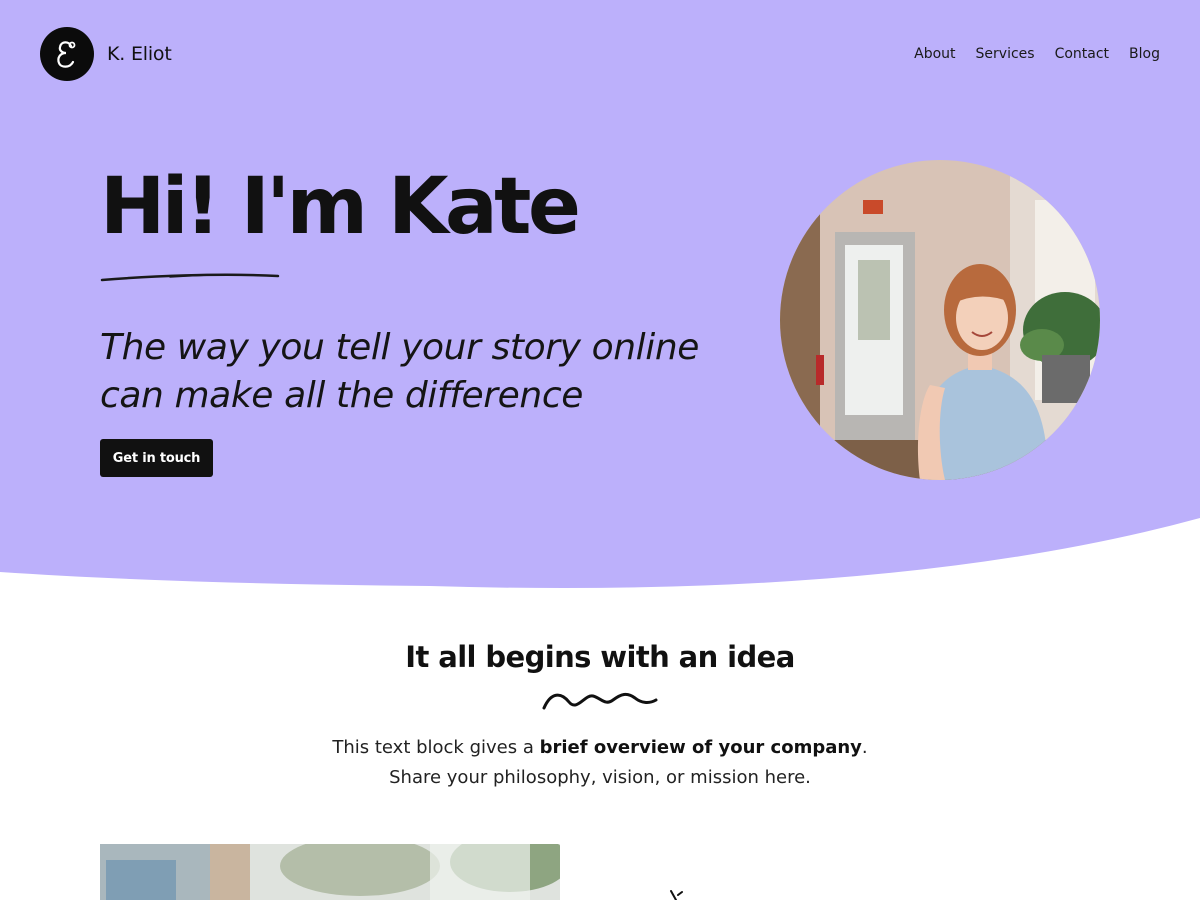  Describe the element at coordinates (340, 207) in the screenshot. I see `hero-title: Hi! I'm Kate` at that location.